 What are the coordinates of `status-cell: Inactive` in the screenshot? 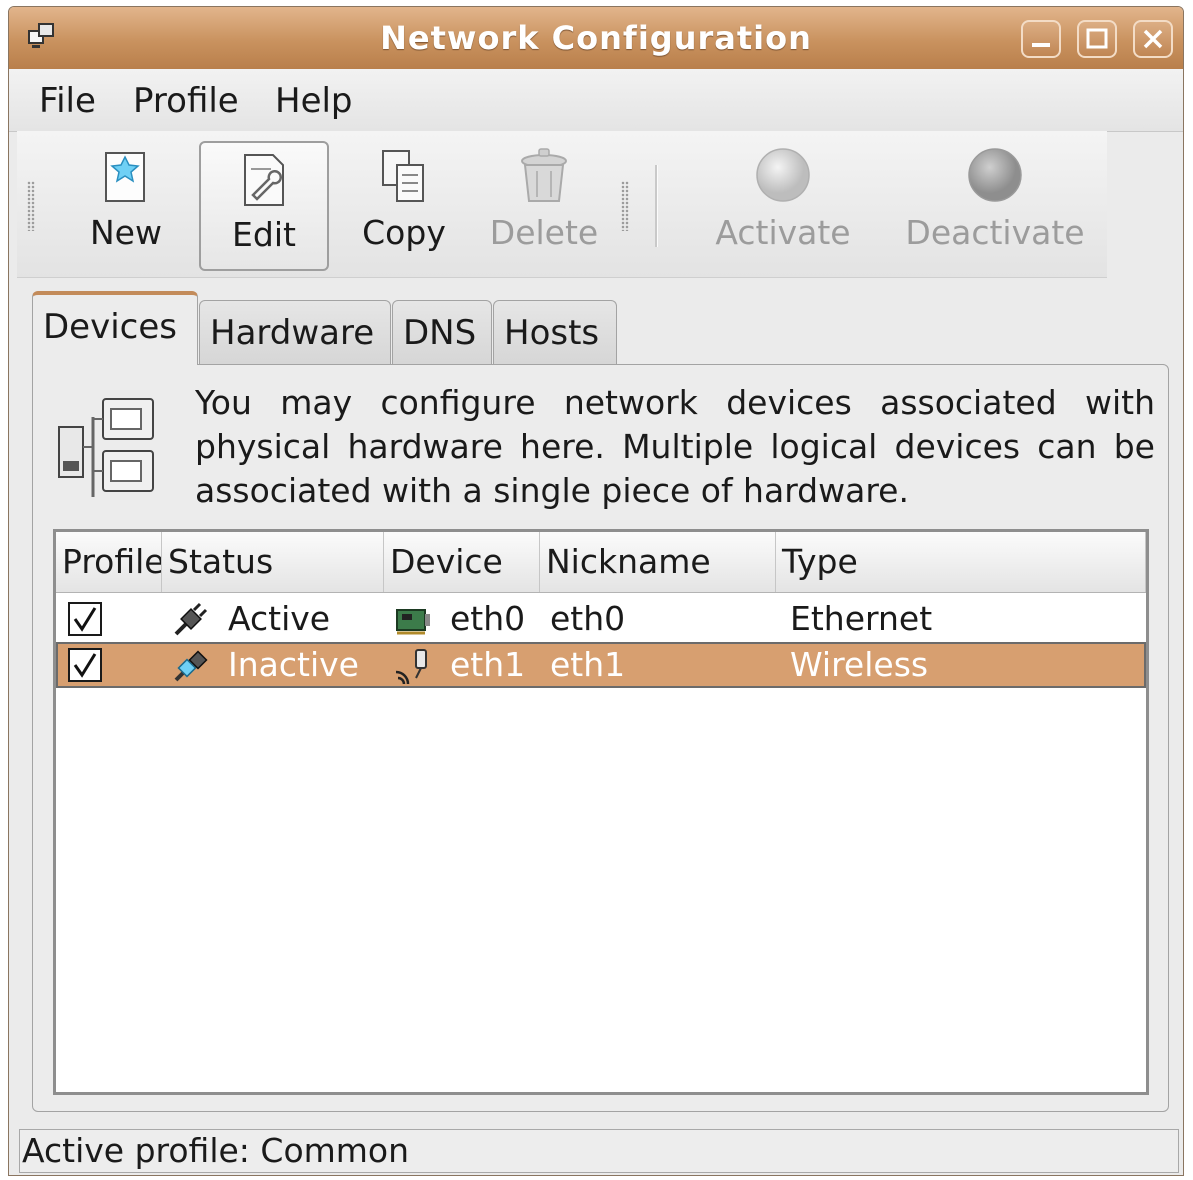 It's located at (293, 664).